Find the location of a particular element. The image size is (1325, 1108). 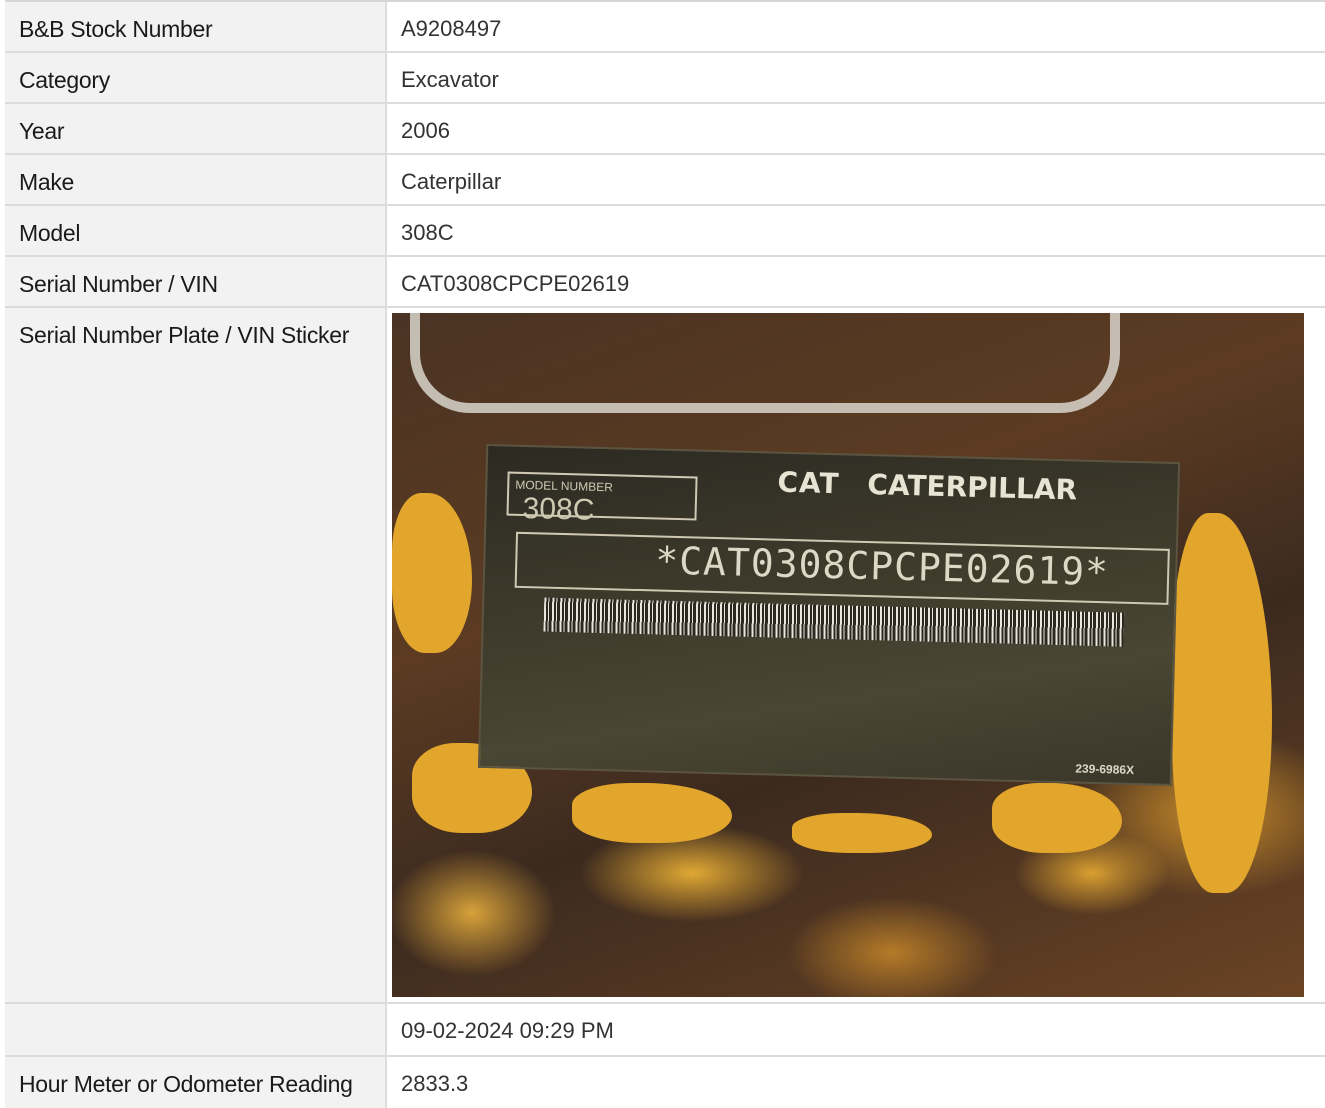

cat-logo: CAT is located at coordinates (809, 483).